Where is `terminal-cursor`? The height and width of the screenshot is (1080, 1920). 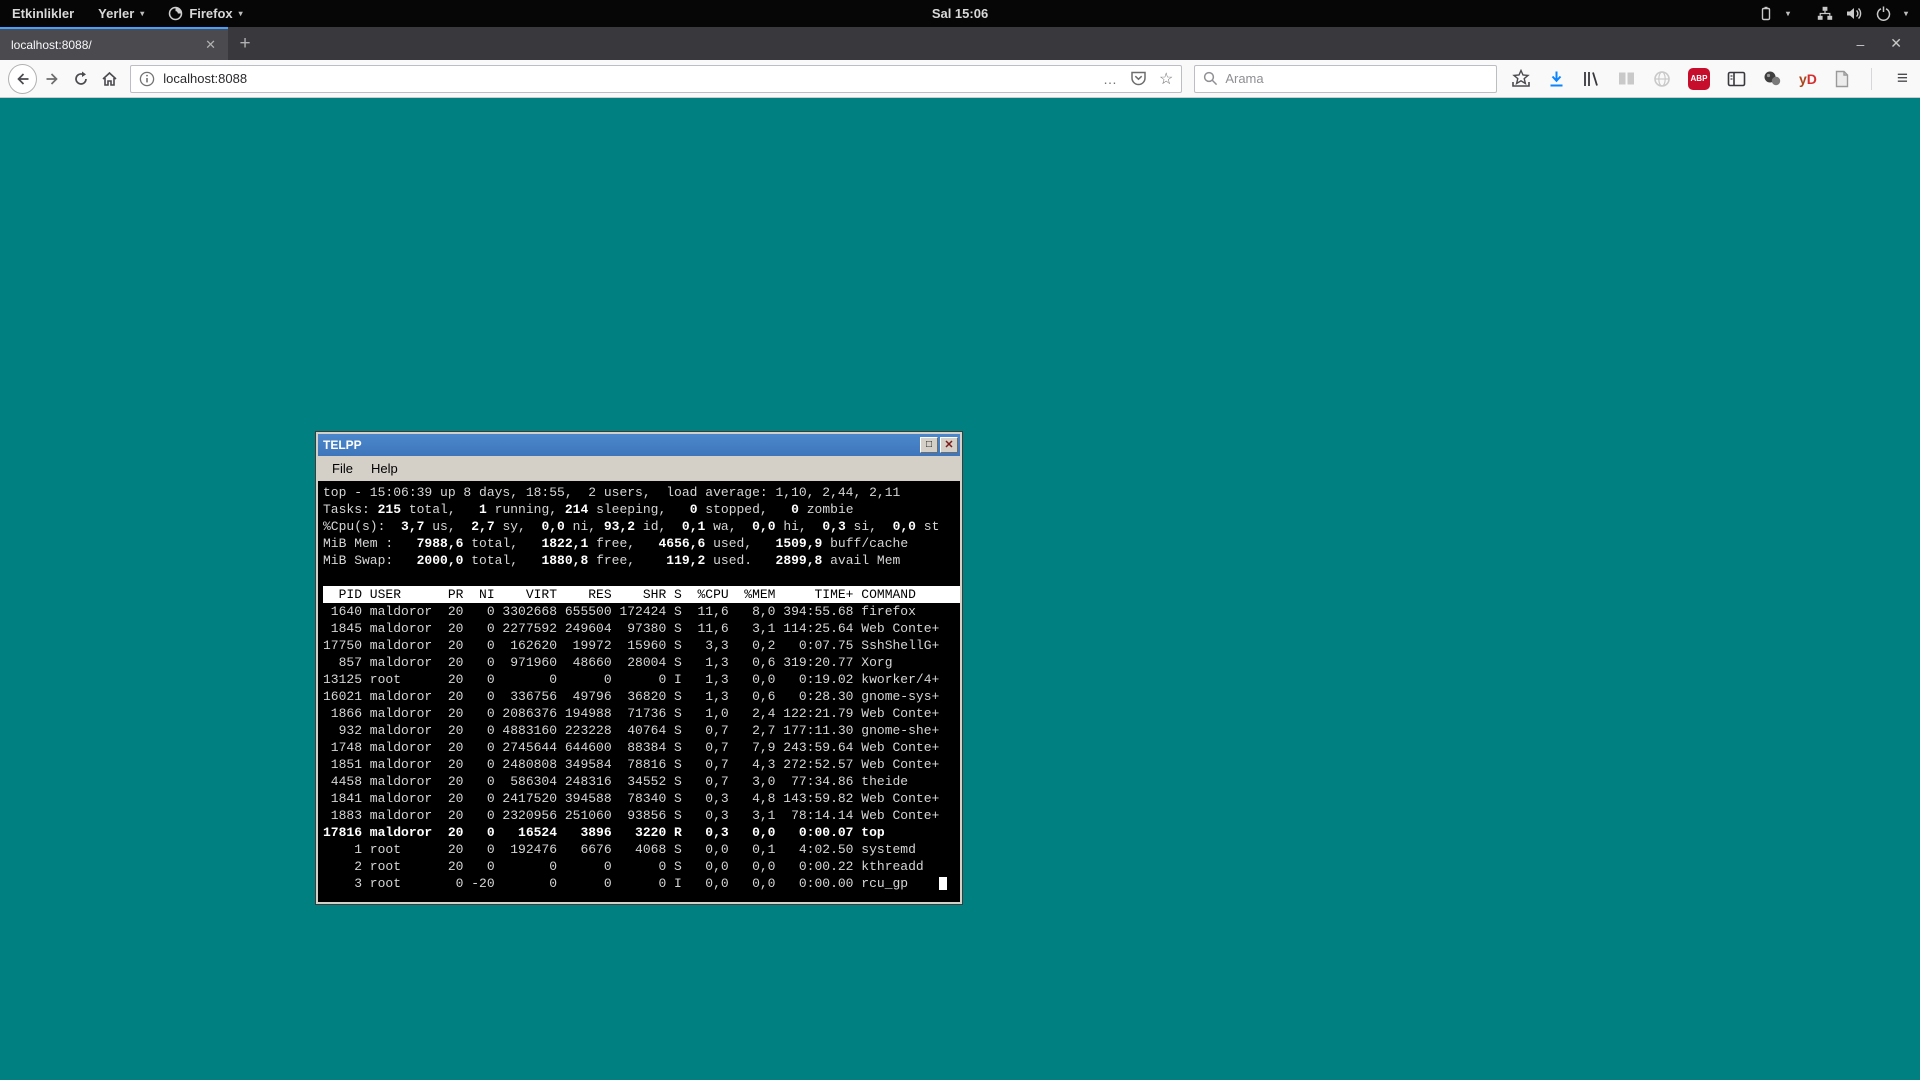 terminal-cursor is located at coordinates (943, 884).